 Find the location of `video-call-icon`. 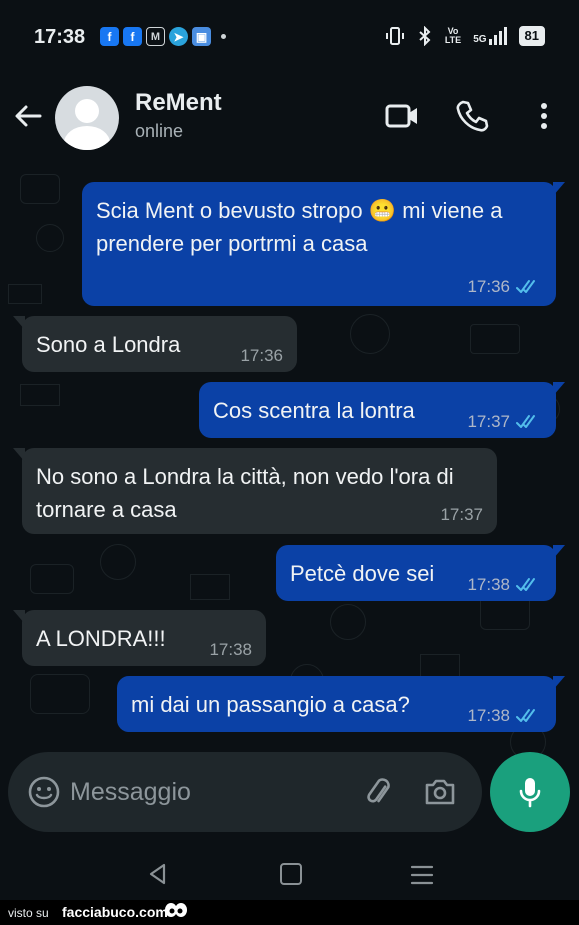

video-call-icon is located at coordinates (402, 116).